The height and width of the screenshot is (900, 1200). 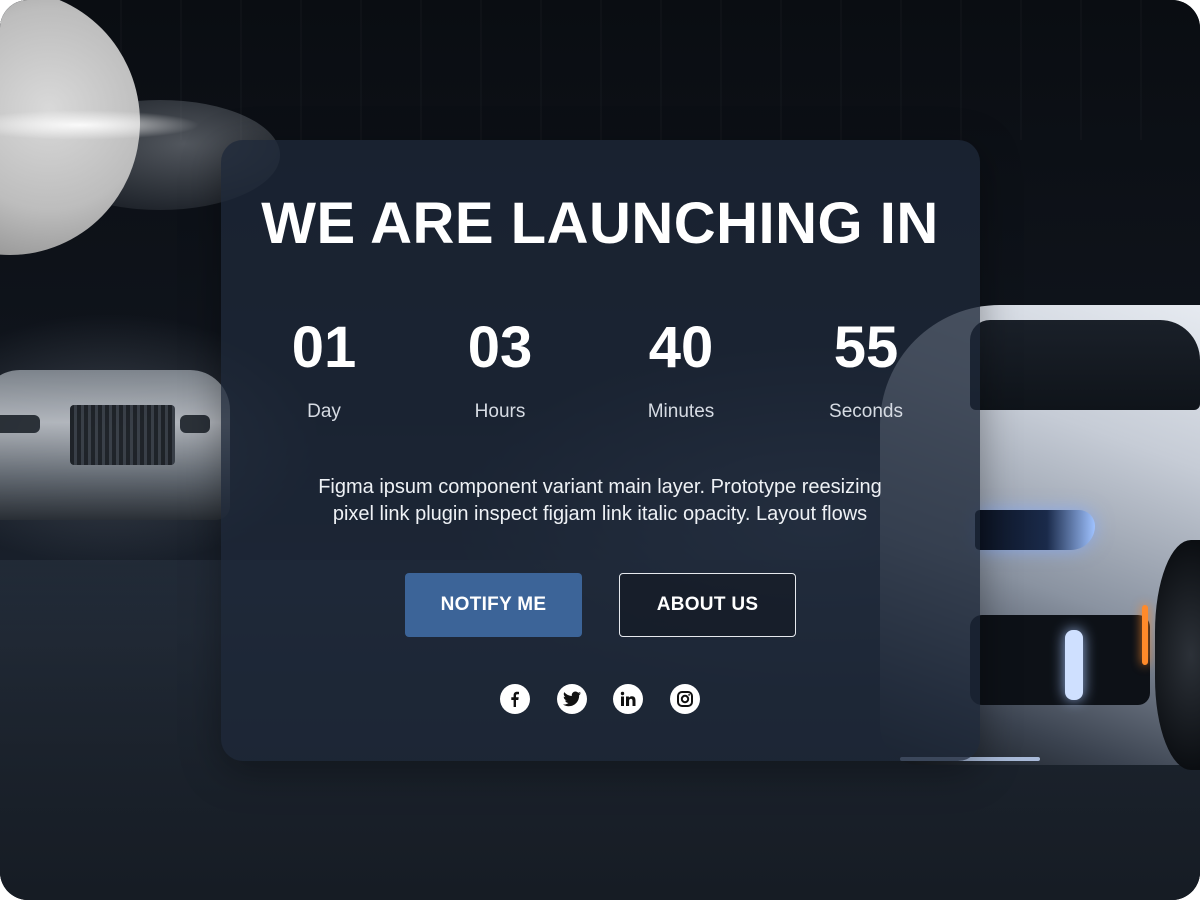 I want to click on instagram-icon, so click(x=685, y=699).